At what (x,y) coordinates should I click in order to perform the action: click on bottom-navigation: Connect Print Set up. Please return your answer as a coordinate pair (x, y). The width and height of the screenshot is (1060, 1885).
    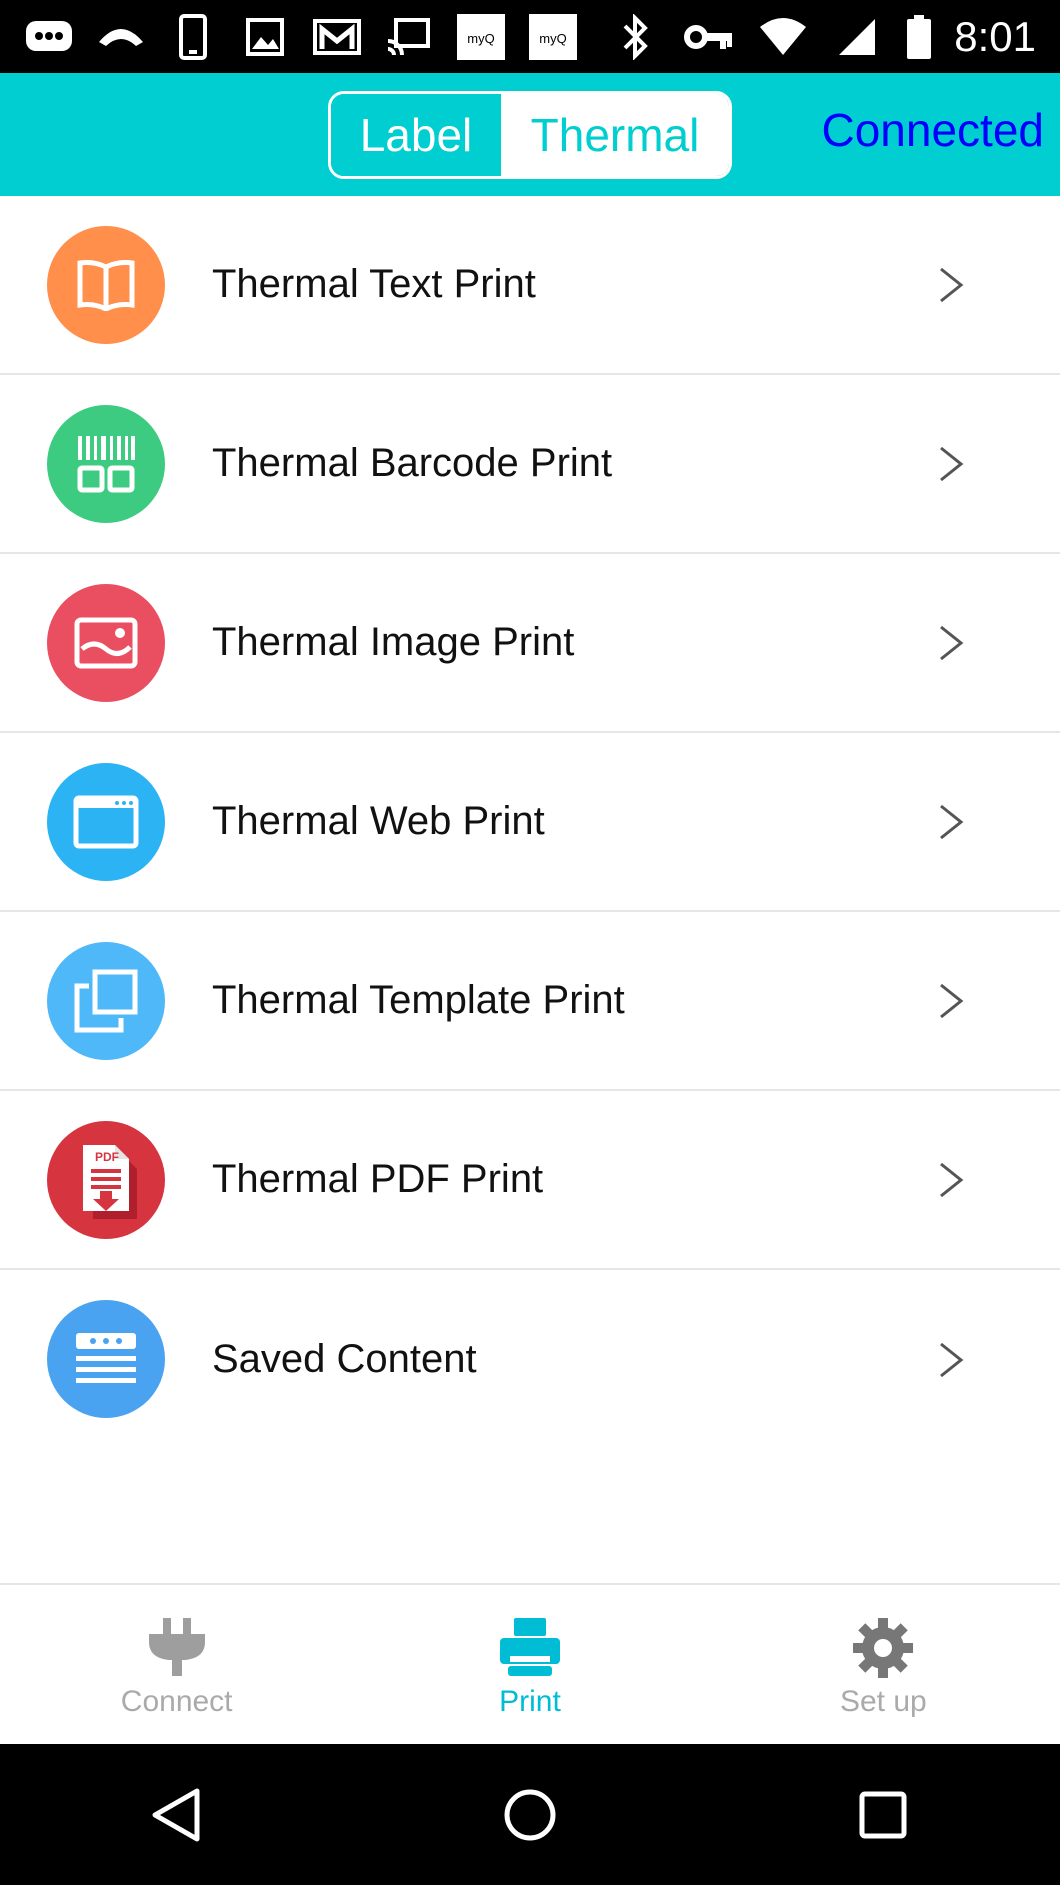
    Looking at the image, I should click on (530, 1663).